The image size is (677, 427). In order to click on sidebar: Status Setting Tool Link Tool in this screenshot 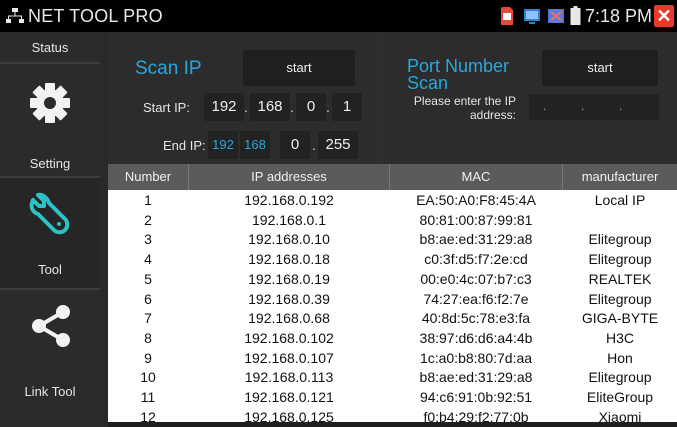, I will do `click(50, 229)`.